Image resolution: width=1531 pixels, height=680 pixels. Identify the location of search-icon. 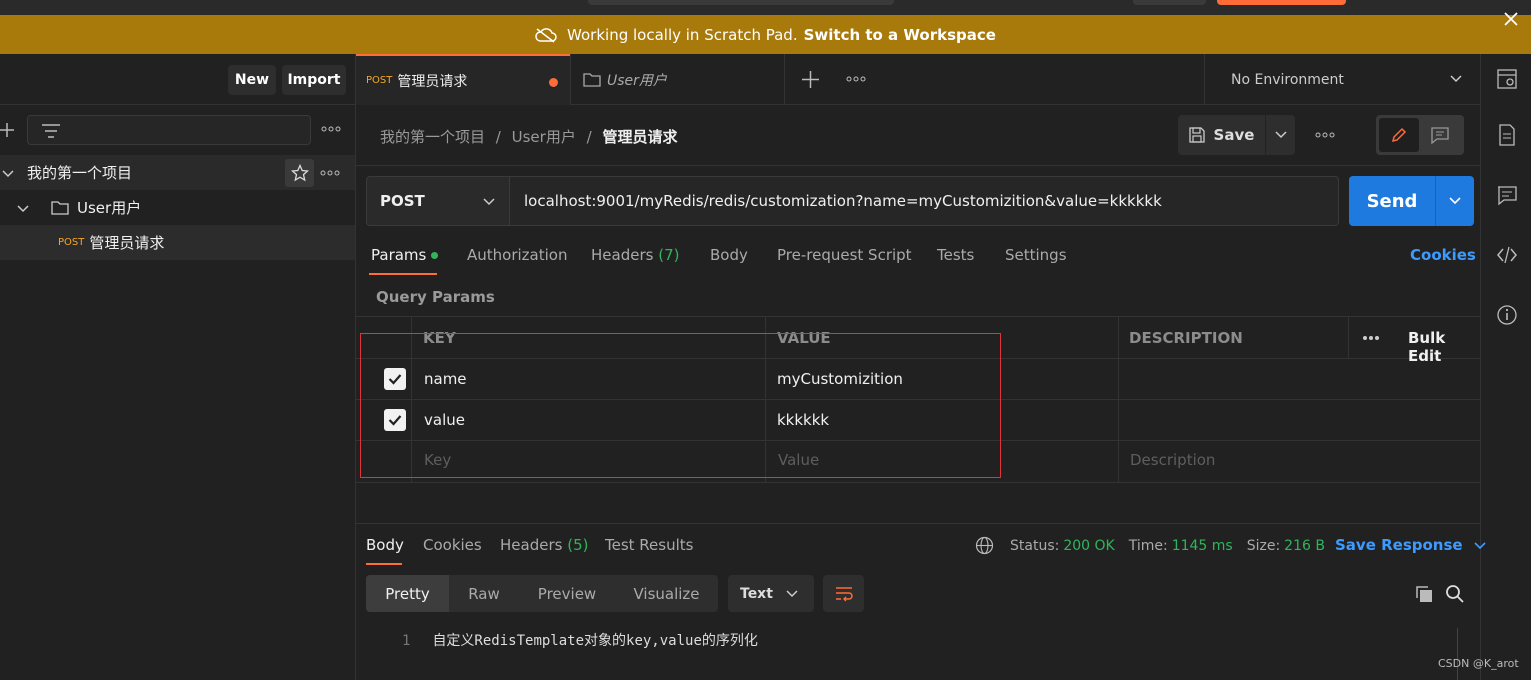
(1455, 594).